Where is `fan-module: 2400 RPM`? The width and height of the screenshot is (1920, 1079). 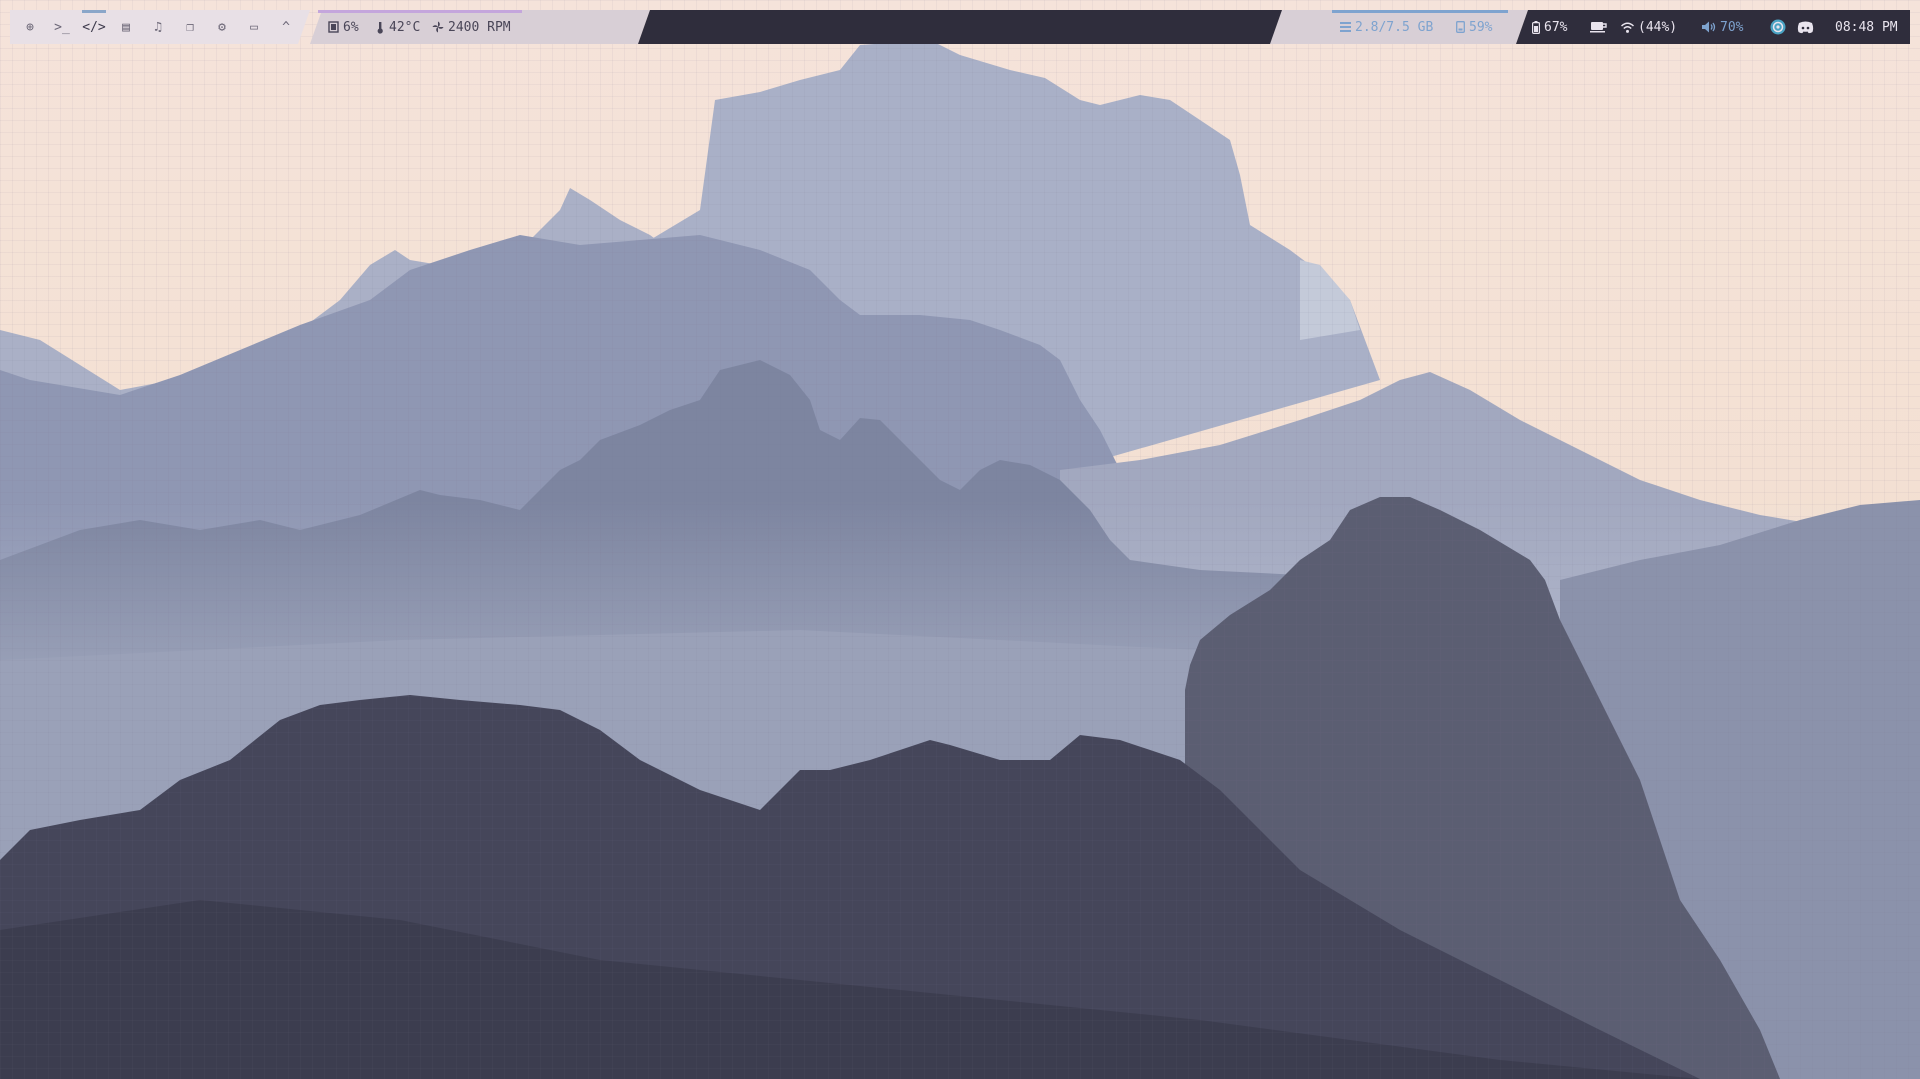
fan-module: 2400 RPM is located at coordinates (471, 27).